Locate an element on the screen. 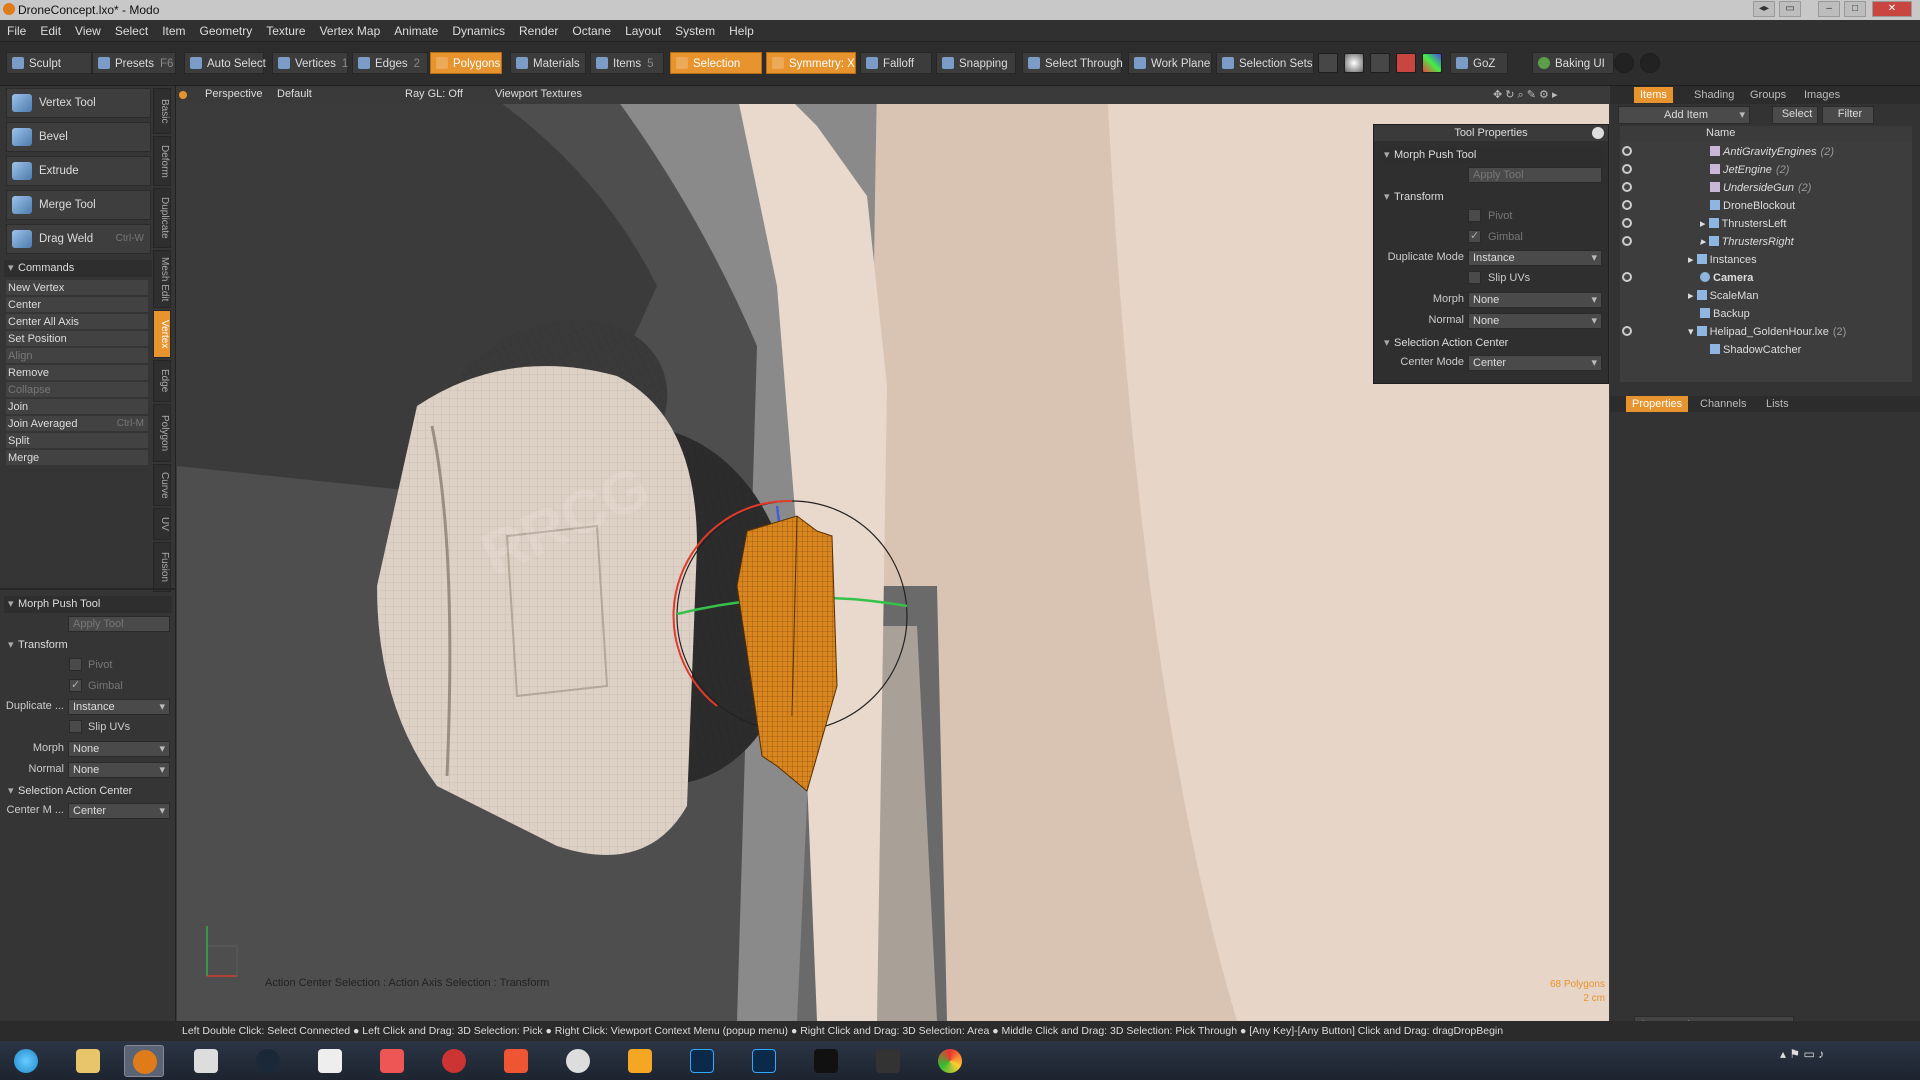 This screenshot has width=1920, height=1080. tp-transform-section: Transform is located at coordinates (1492, 197).